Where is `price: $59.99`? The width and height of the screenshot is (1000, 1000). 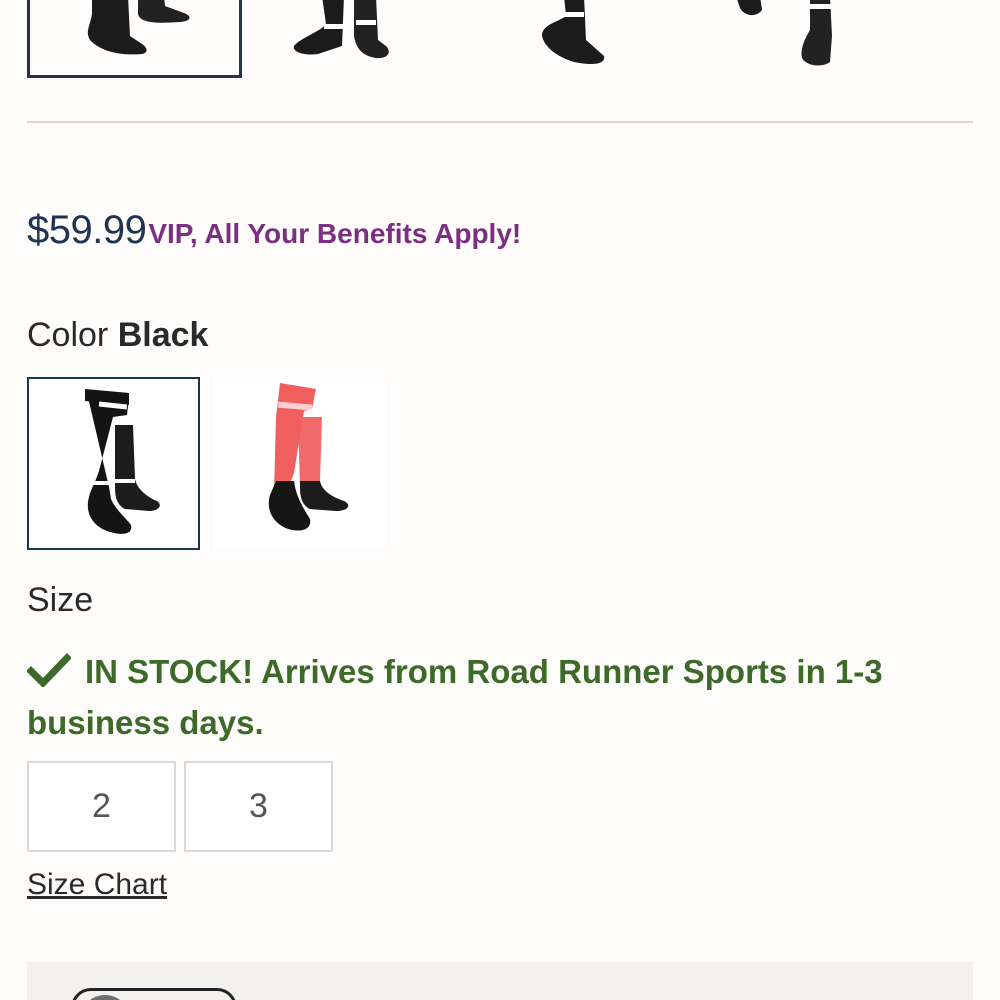
price: $59.99 is located at coordinates (87, 230).